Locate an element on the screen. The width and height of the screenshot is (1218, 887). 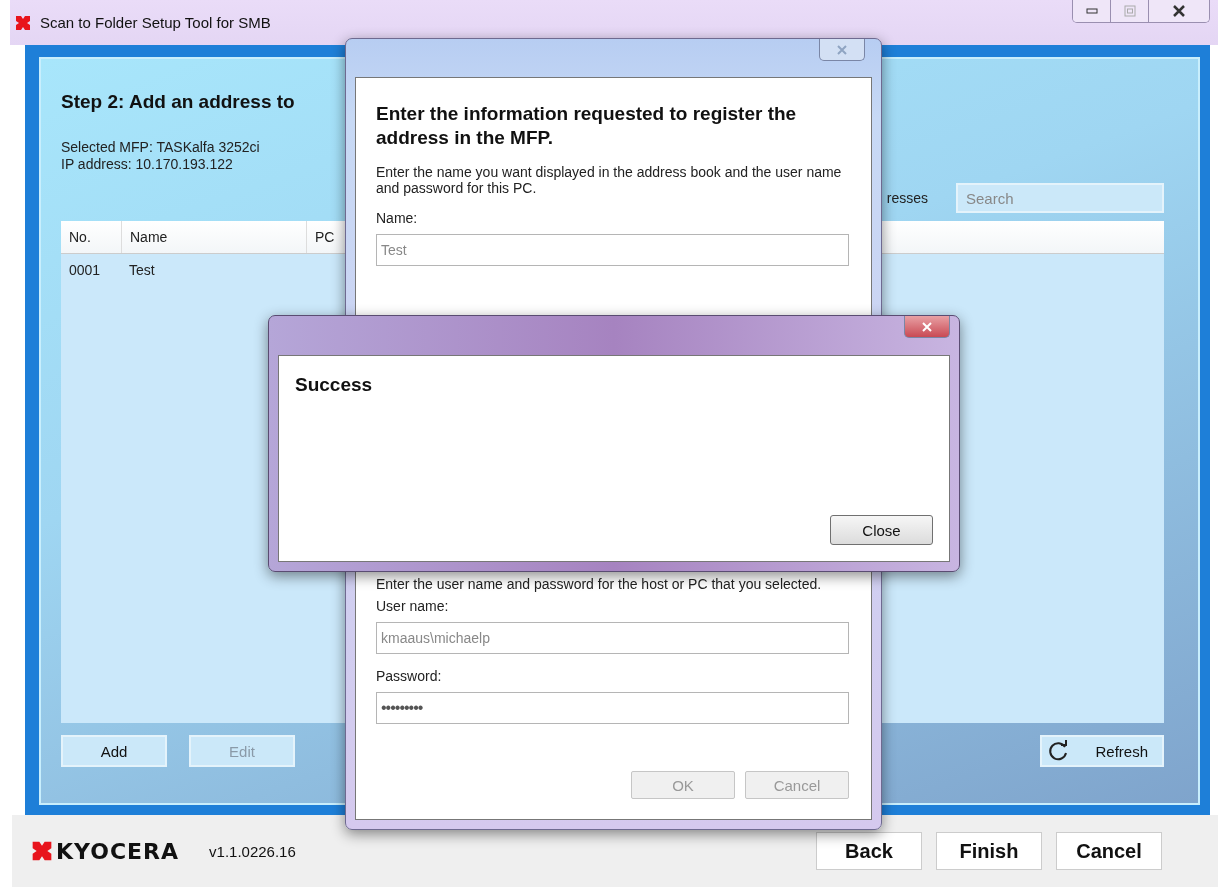
brand-logo: KYOCERA is located at coordinates (105, 851).